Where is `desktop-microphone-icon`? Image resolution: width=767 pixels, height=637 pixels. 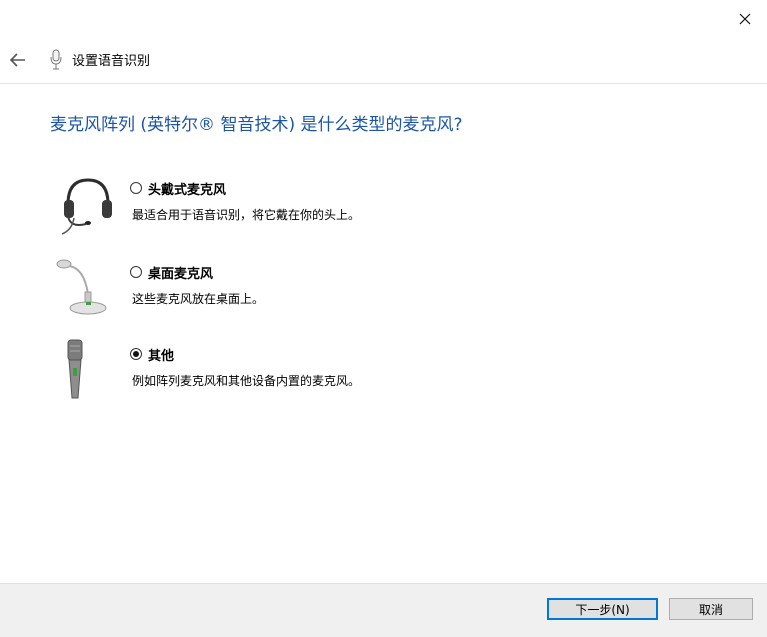 desktop-microphone-icon is located at coordinates (81, 287).